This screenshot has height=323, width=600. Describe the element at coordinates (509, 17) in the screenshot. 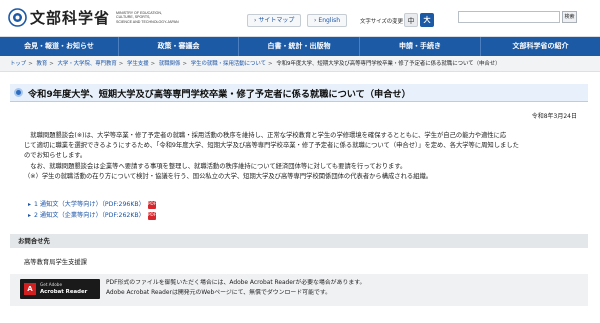

I see `search-input` at that location.